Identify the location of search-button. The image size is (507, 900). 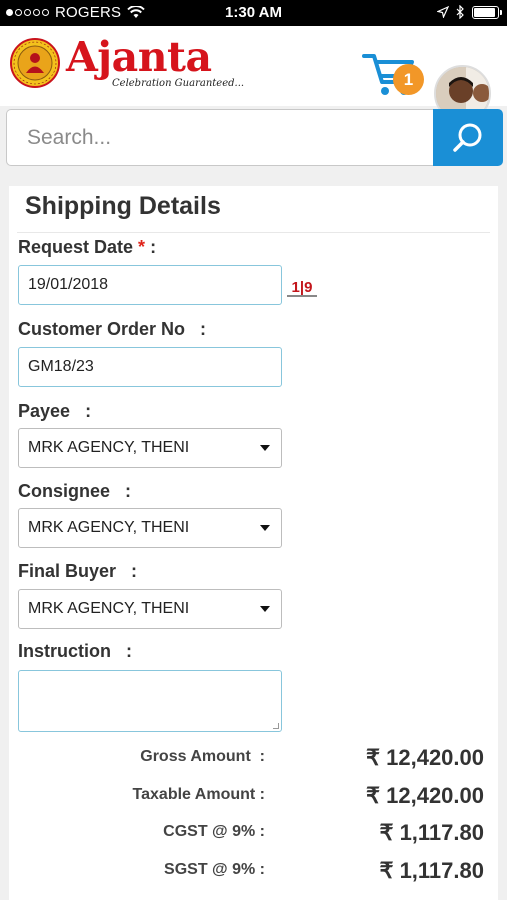
(468, 137).